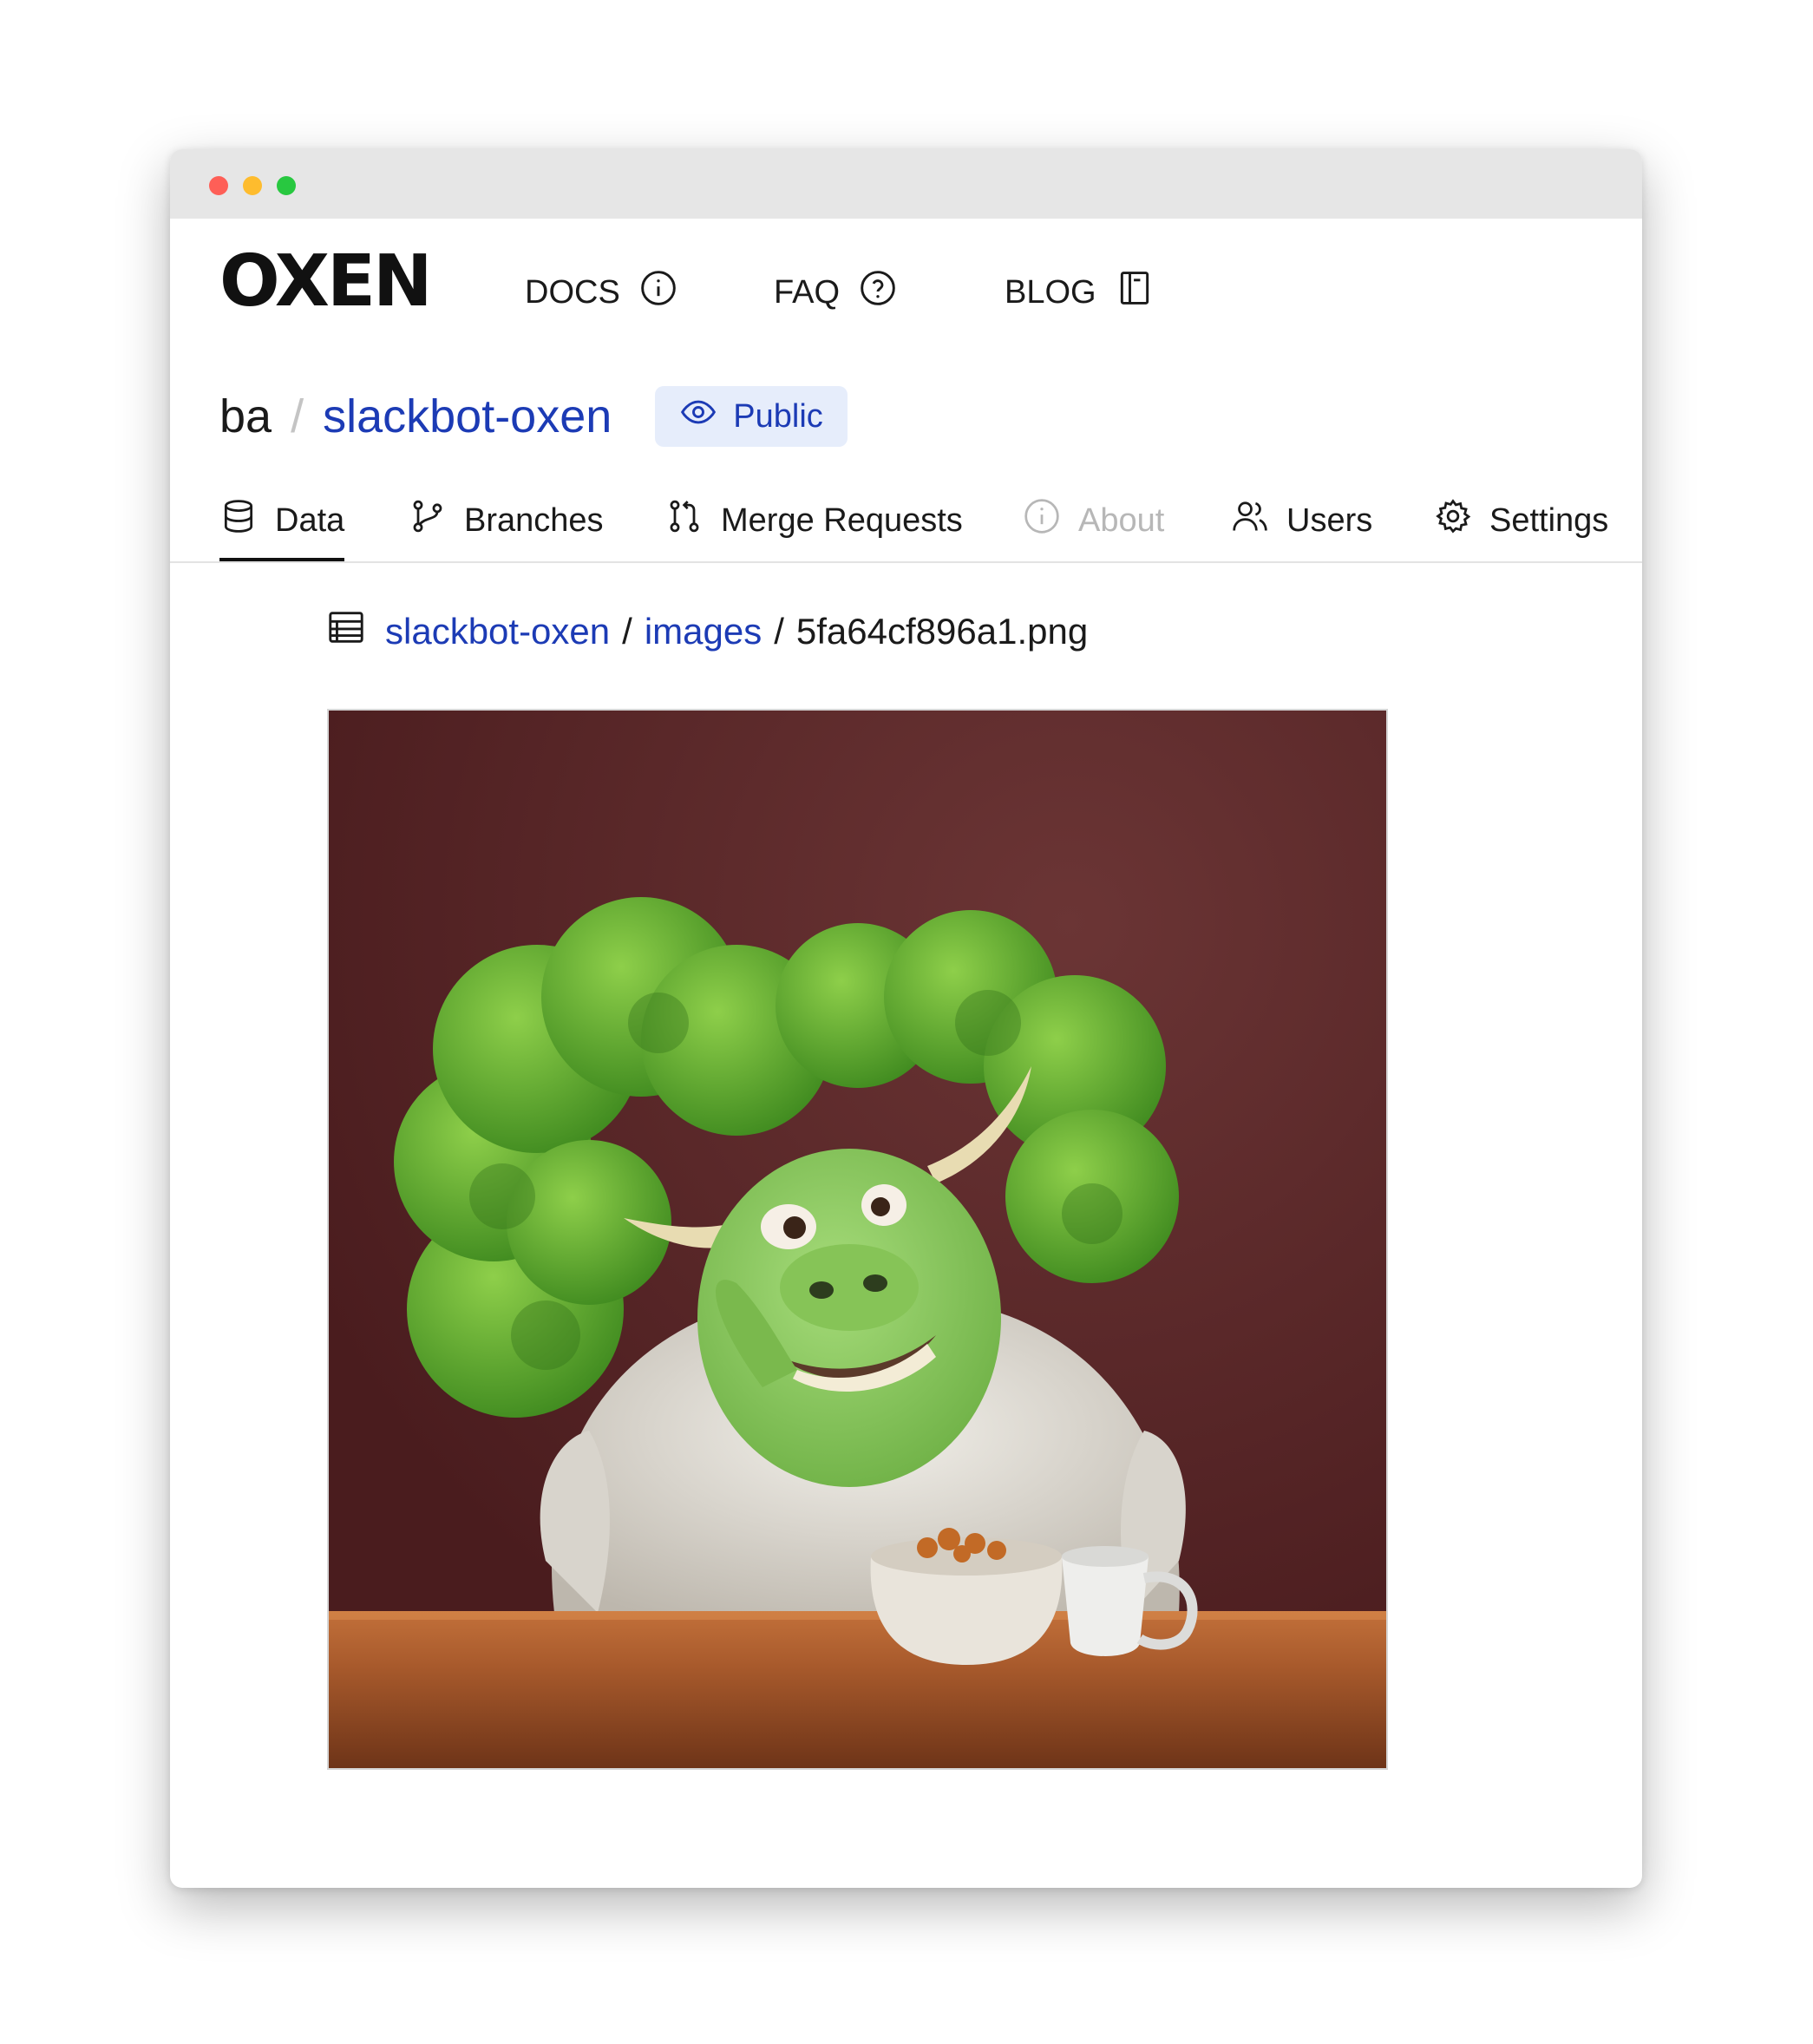 This screenshot has height=2044, width=1813. Describe the element at coordinates (245, 416) in the screenshot. I see `repo-owner: ba` at that location.